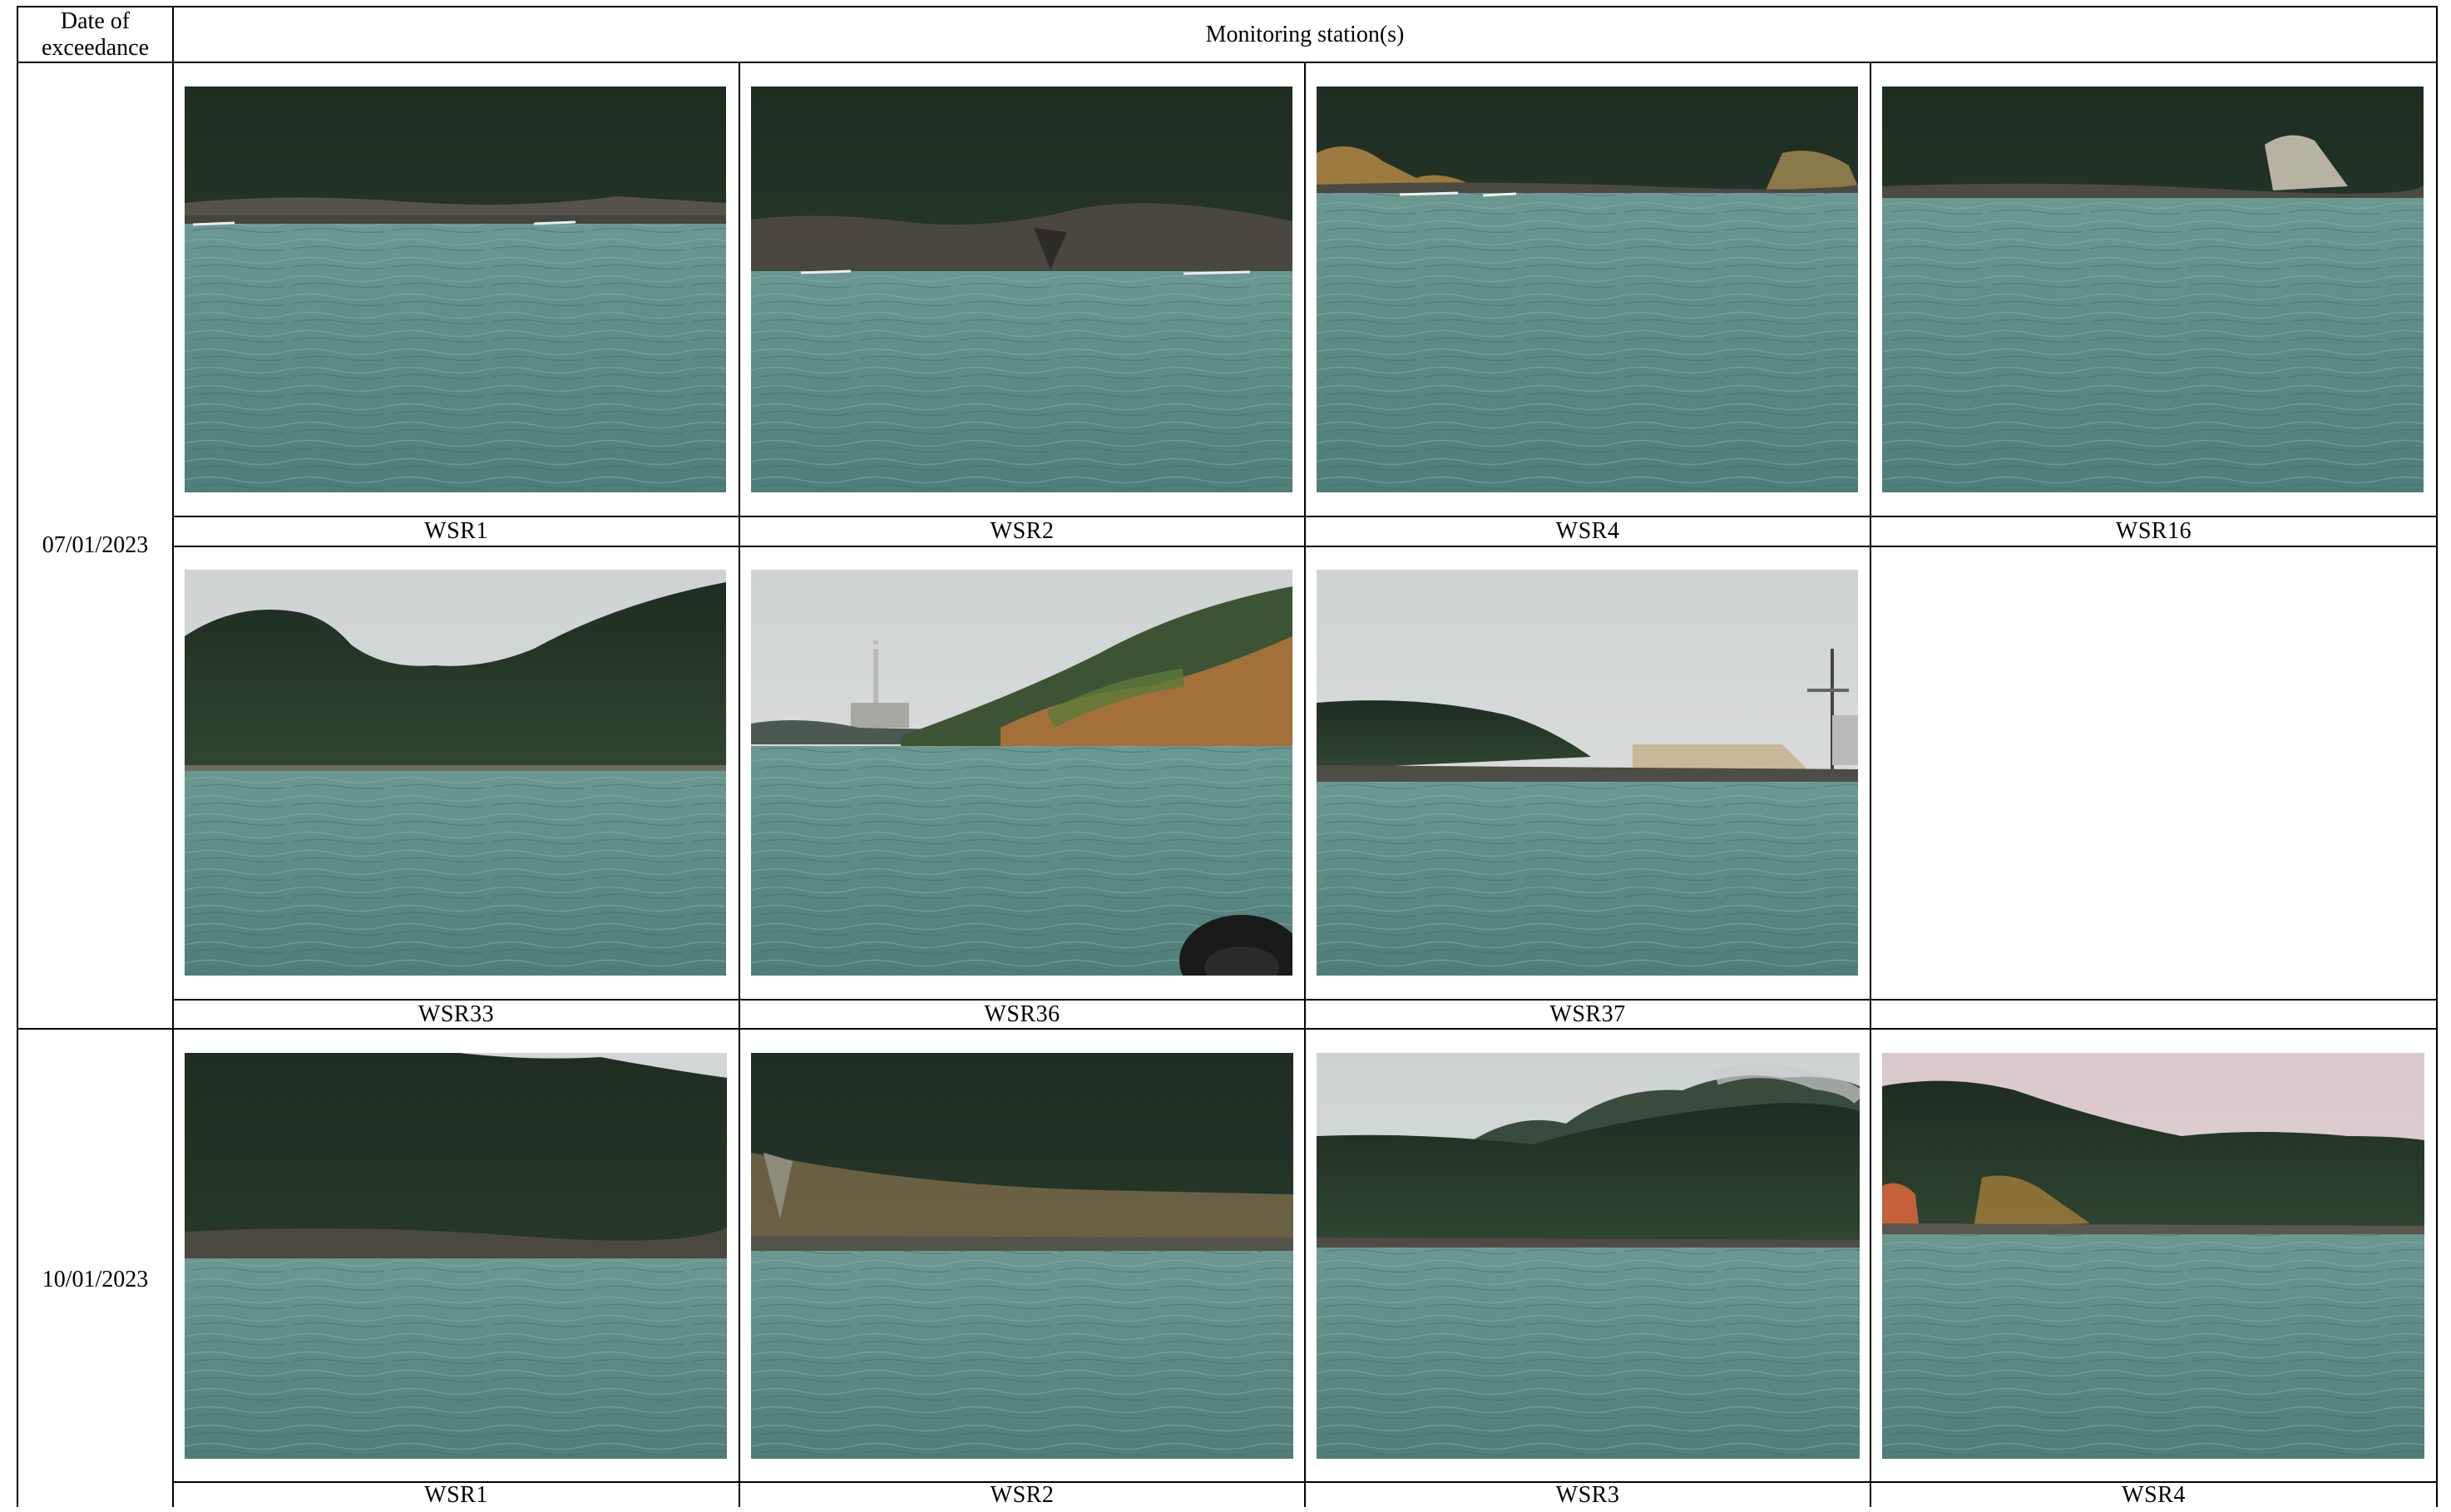  I want to click on photo-scene-hillside-sky-corner, so click(456, 1256).